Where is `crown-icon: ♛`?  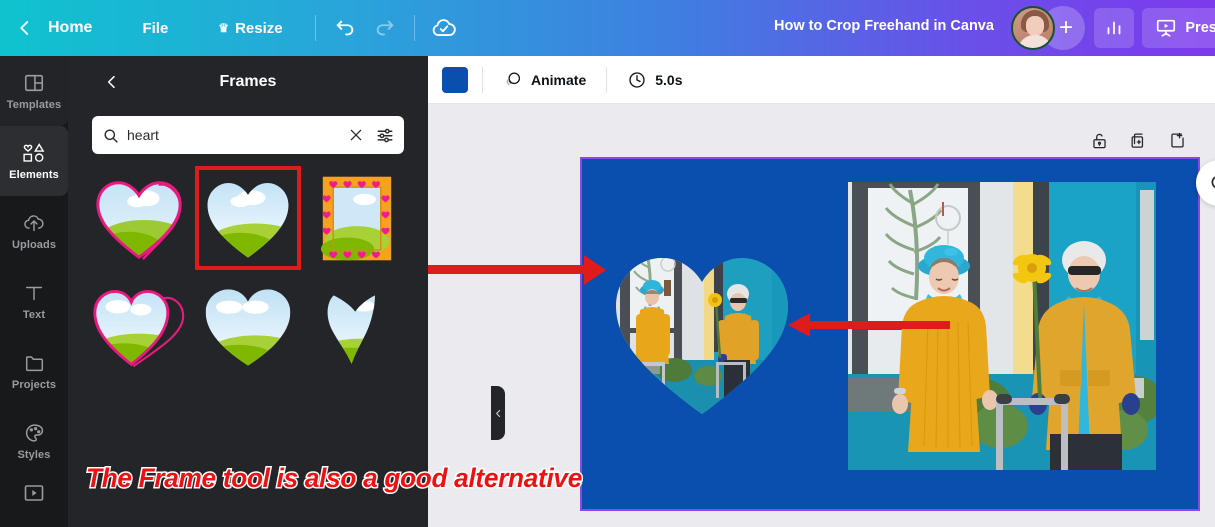 crown-icon: ♛ is located at coordinates (224, 28).